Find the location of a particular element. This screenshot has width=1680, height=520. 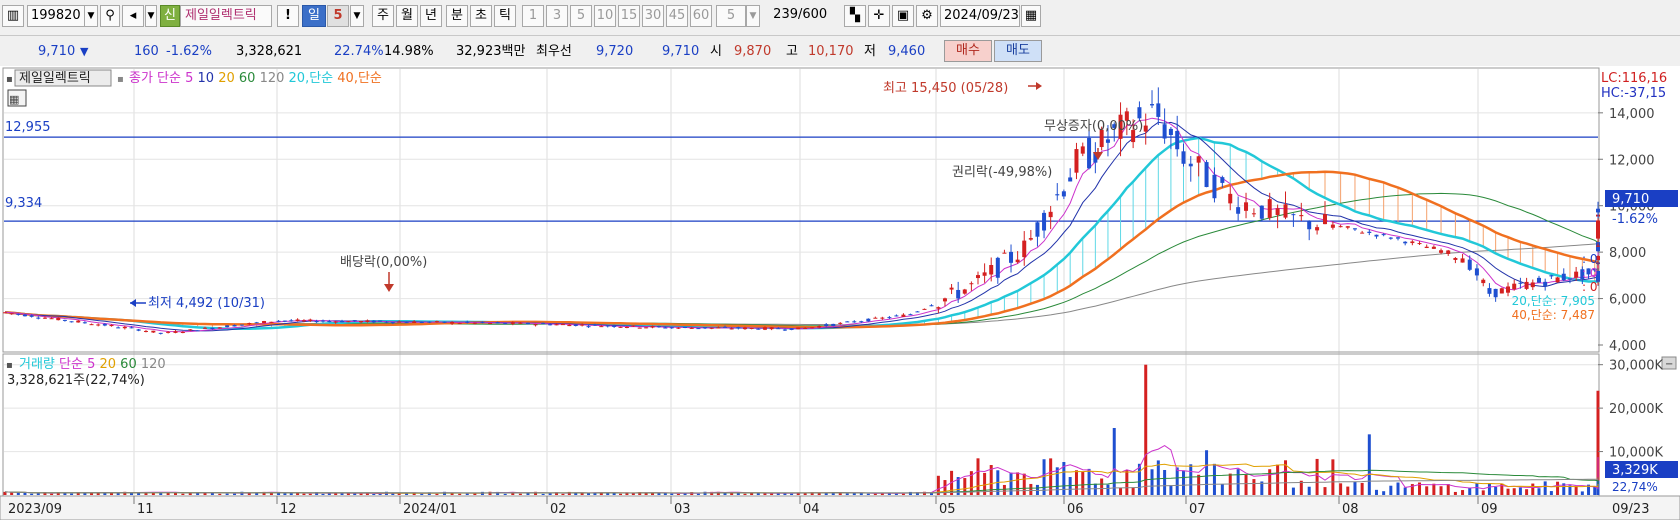

count-input: 239 is located at coordinates (781, 16).